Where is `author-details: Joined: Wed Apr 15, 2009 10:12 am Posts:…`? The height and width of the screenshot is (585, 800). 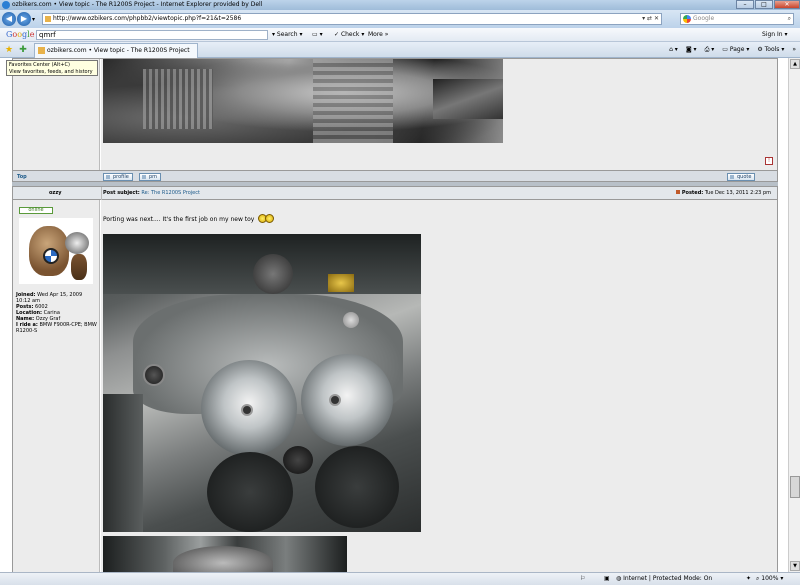
author-details: Joined: Wed Apr 15, 2009 10:12 am Posts:… is located at coordinates (57, 313).